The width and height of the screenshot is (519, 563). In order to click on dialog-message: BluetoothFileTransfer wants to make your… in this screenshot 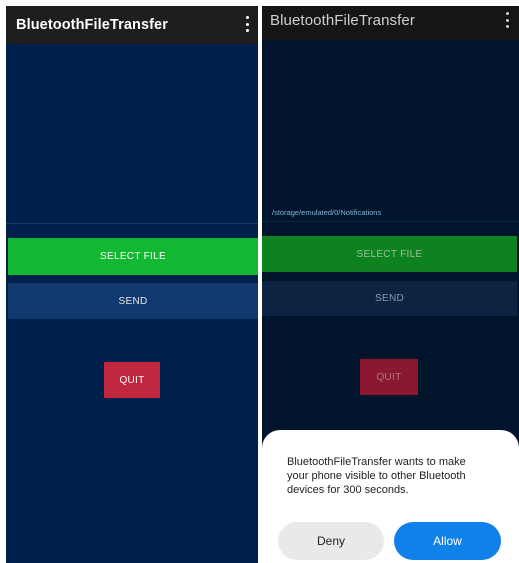, I will do `click(376, 476)`.